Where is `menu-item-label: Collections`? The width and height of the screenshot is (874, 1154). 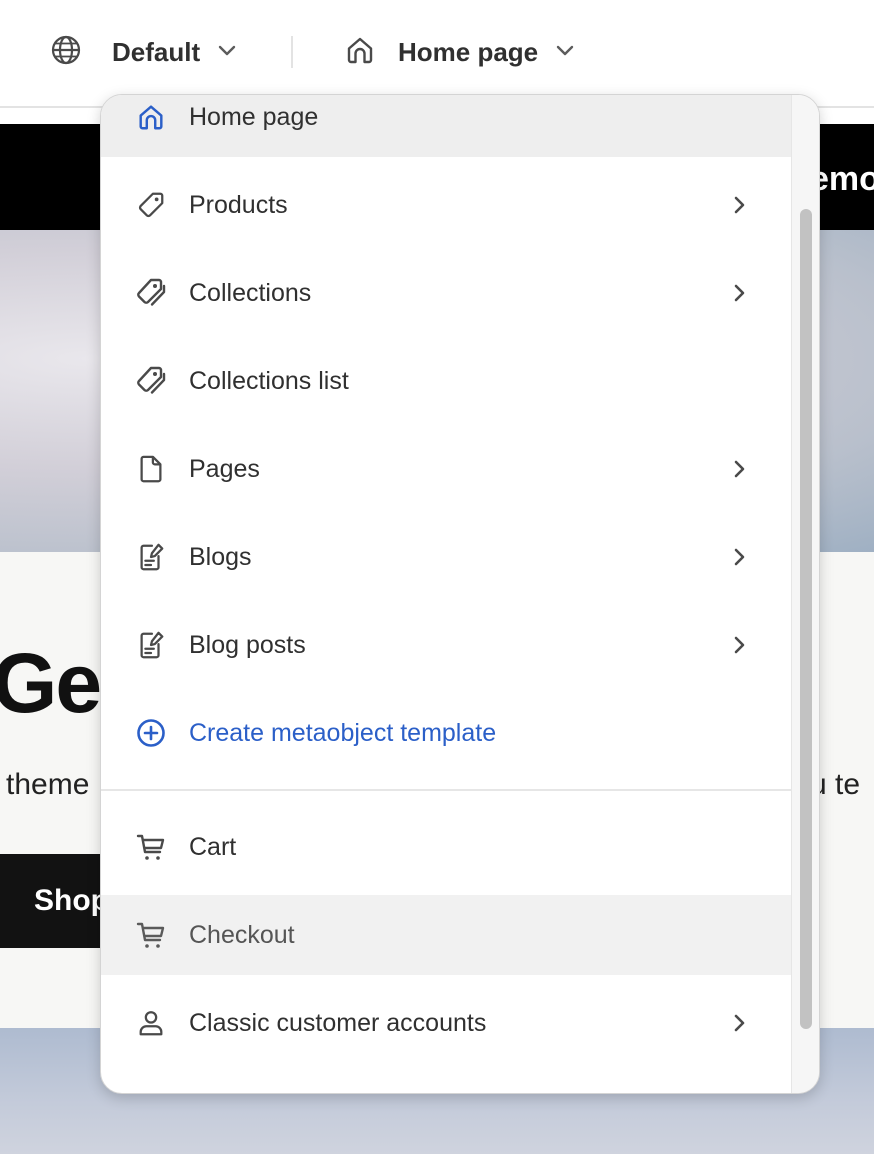
menu-item-label: Collections is located at coordinates (250, 292).